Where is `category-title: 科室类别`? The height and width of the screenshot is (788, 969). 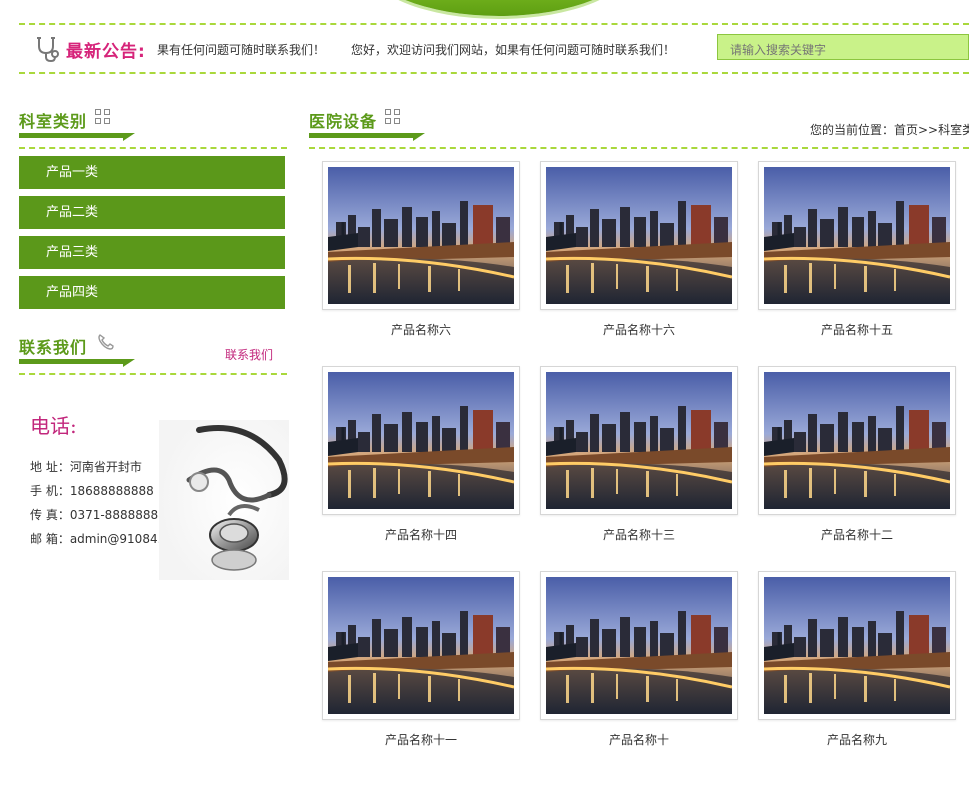
category-title: 科室类别 is located at coordinates (53, 121).